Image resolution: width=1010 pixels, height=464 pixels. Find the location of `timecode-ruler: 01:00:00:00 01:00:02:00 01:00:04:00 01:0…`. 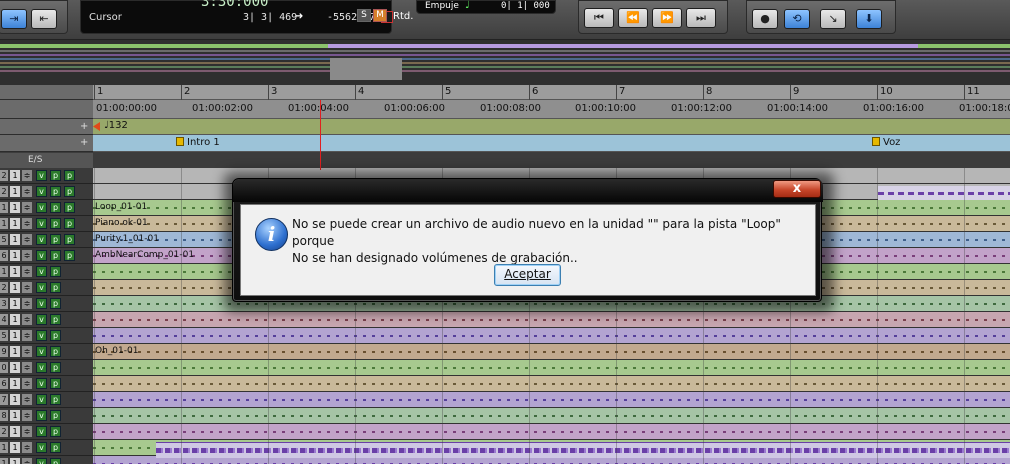

timecode-ruler: 01:00:00:00 01:00:02:00 01:00:04:00 01:0… is located at coordinates (551, 109).